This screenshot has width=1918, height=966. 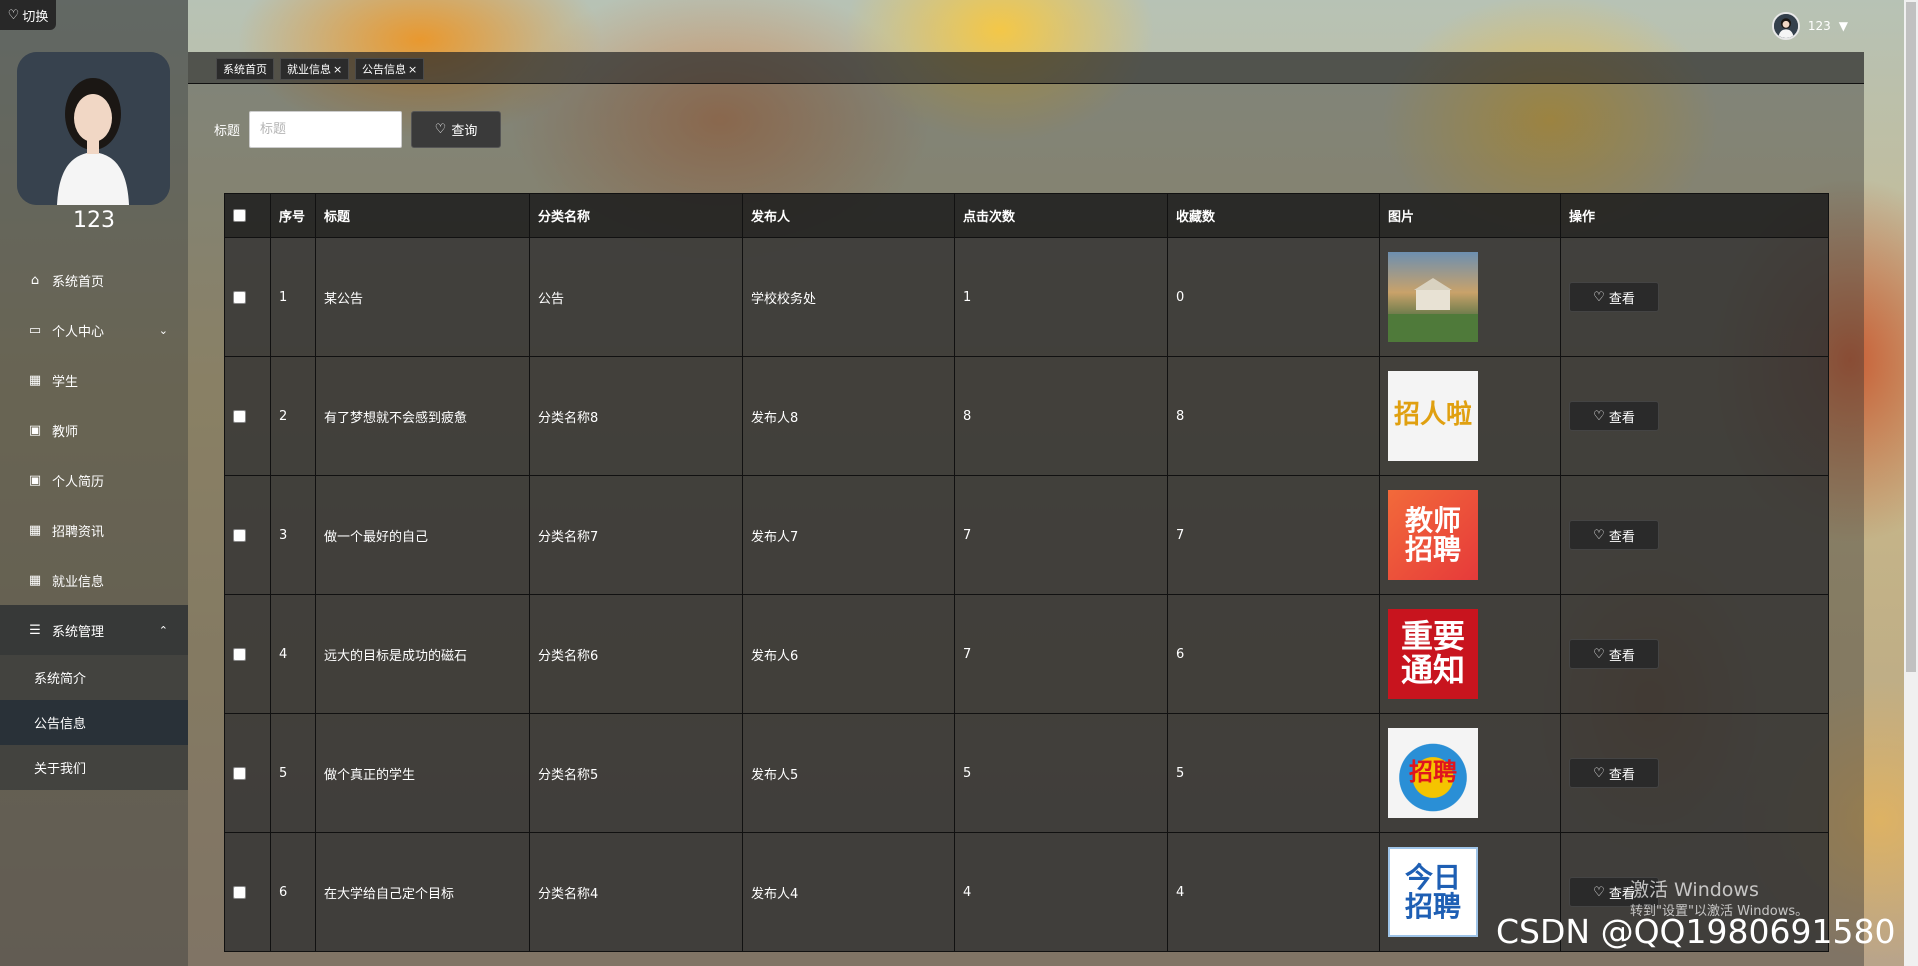 What do you see at coordinates (1785, 26) in the screenshot?
I see `user-avatar-small` at bounding box center [1785, 26].